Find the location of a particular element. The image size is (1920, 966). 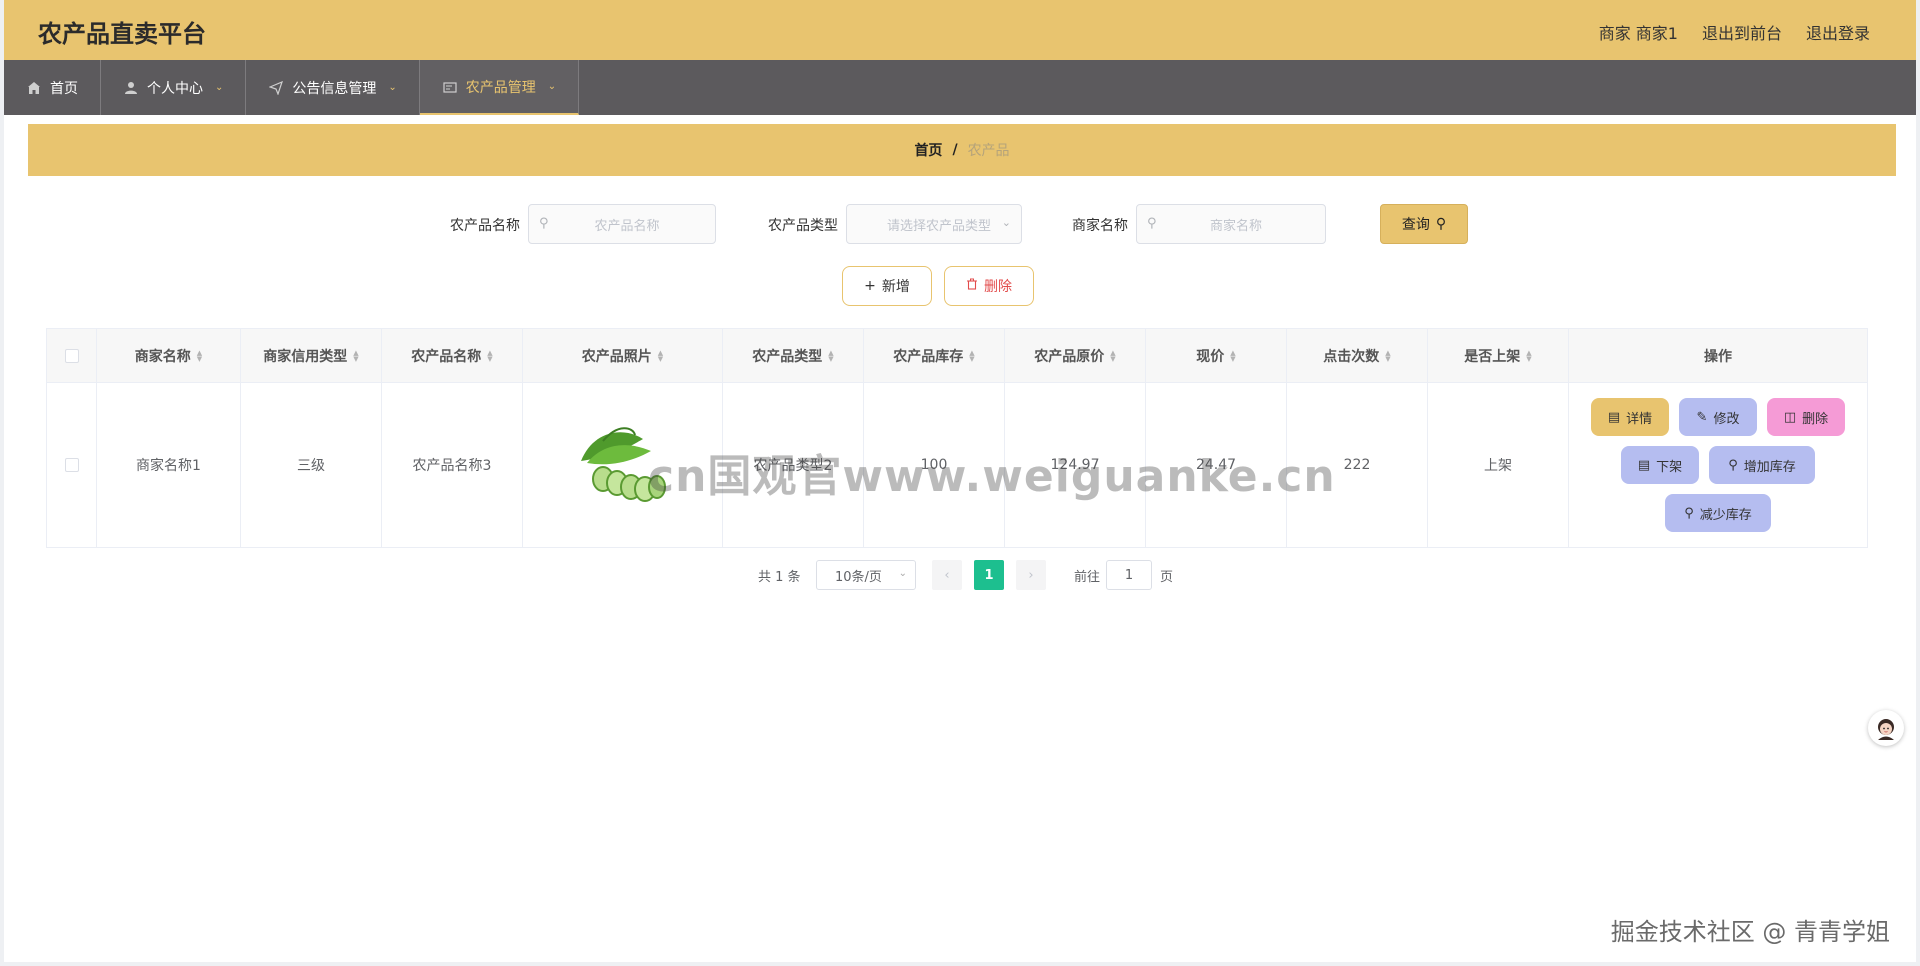

nav-item-products: 农产品管理 ⌄ is located at coordinates (499, 87).